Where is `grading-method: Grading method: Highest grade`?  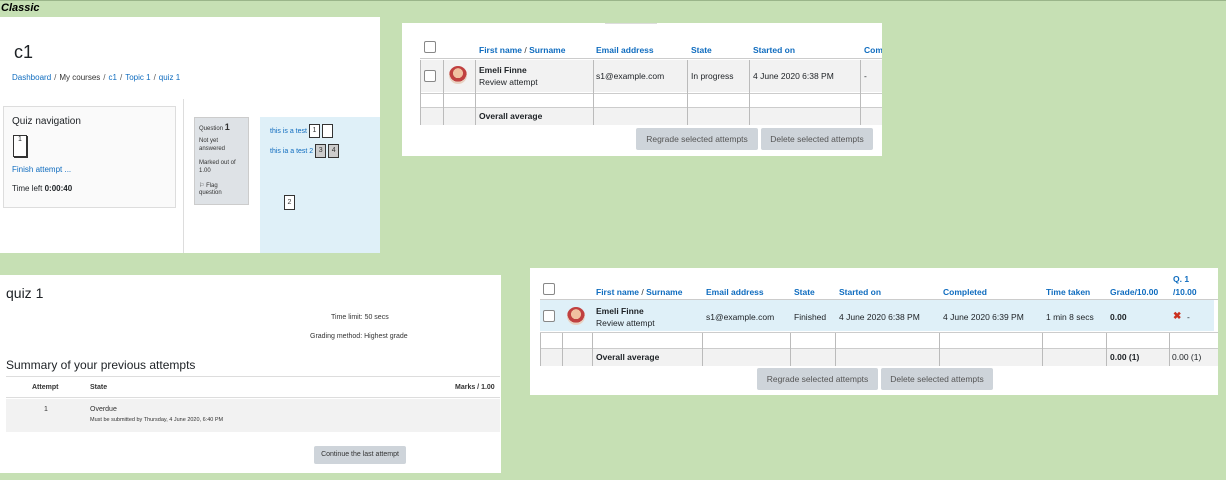 grading-method: Grading method: Highest grade is located at coordinates (359, 336).